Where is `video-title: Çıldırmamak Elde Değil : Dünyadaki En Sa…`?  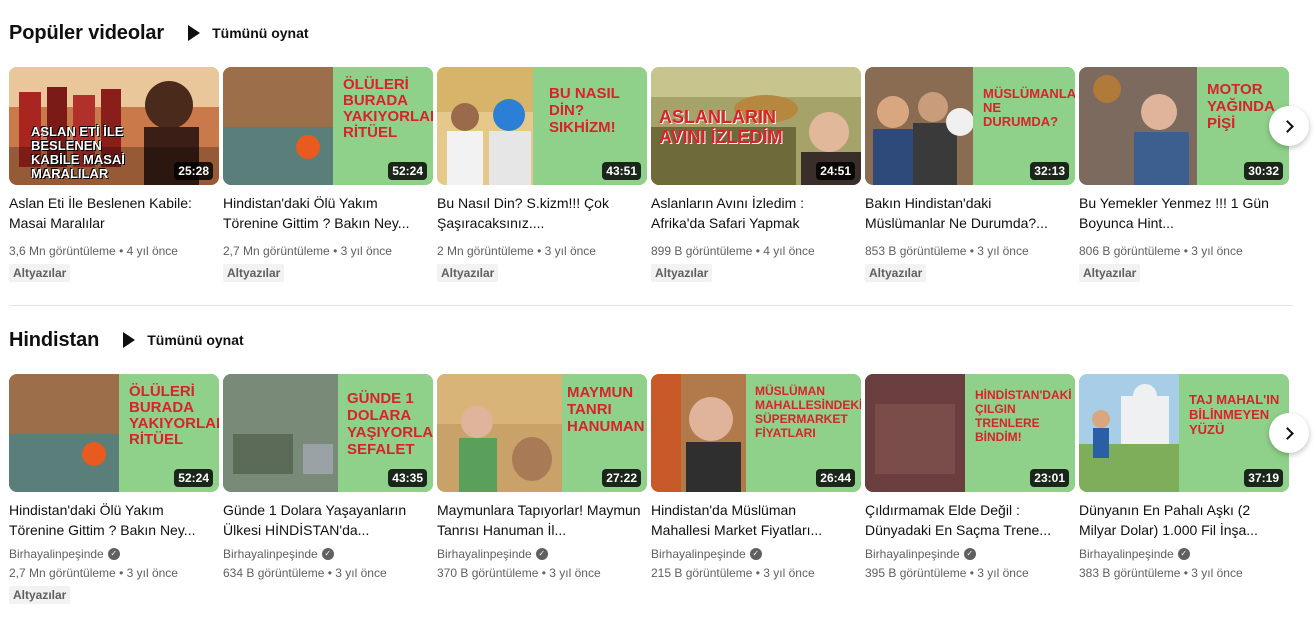 video-title: Çıldırmamak Elde Değil : Dünyadaki En Sa… is located at coordinates (970, 520).